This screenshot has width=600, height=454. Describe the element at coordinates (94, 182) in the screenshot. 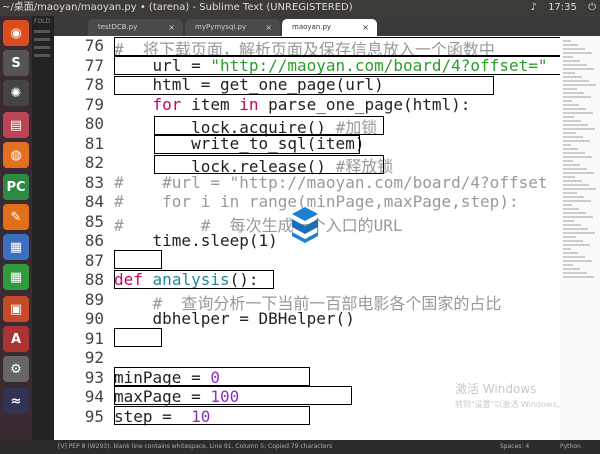

I see `line-number: 83` at that location.